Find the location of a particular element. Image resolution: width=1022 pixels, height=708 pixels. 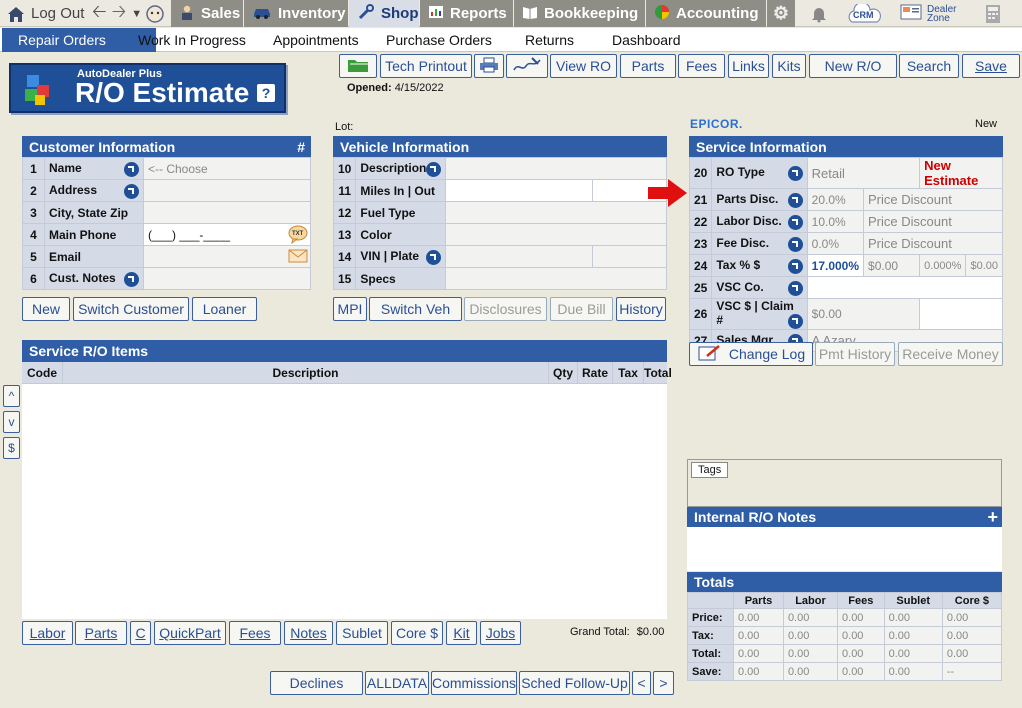

envelope-icon is located at coordinates (298, 257).